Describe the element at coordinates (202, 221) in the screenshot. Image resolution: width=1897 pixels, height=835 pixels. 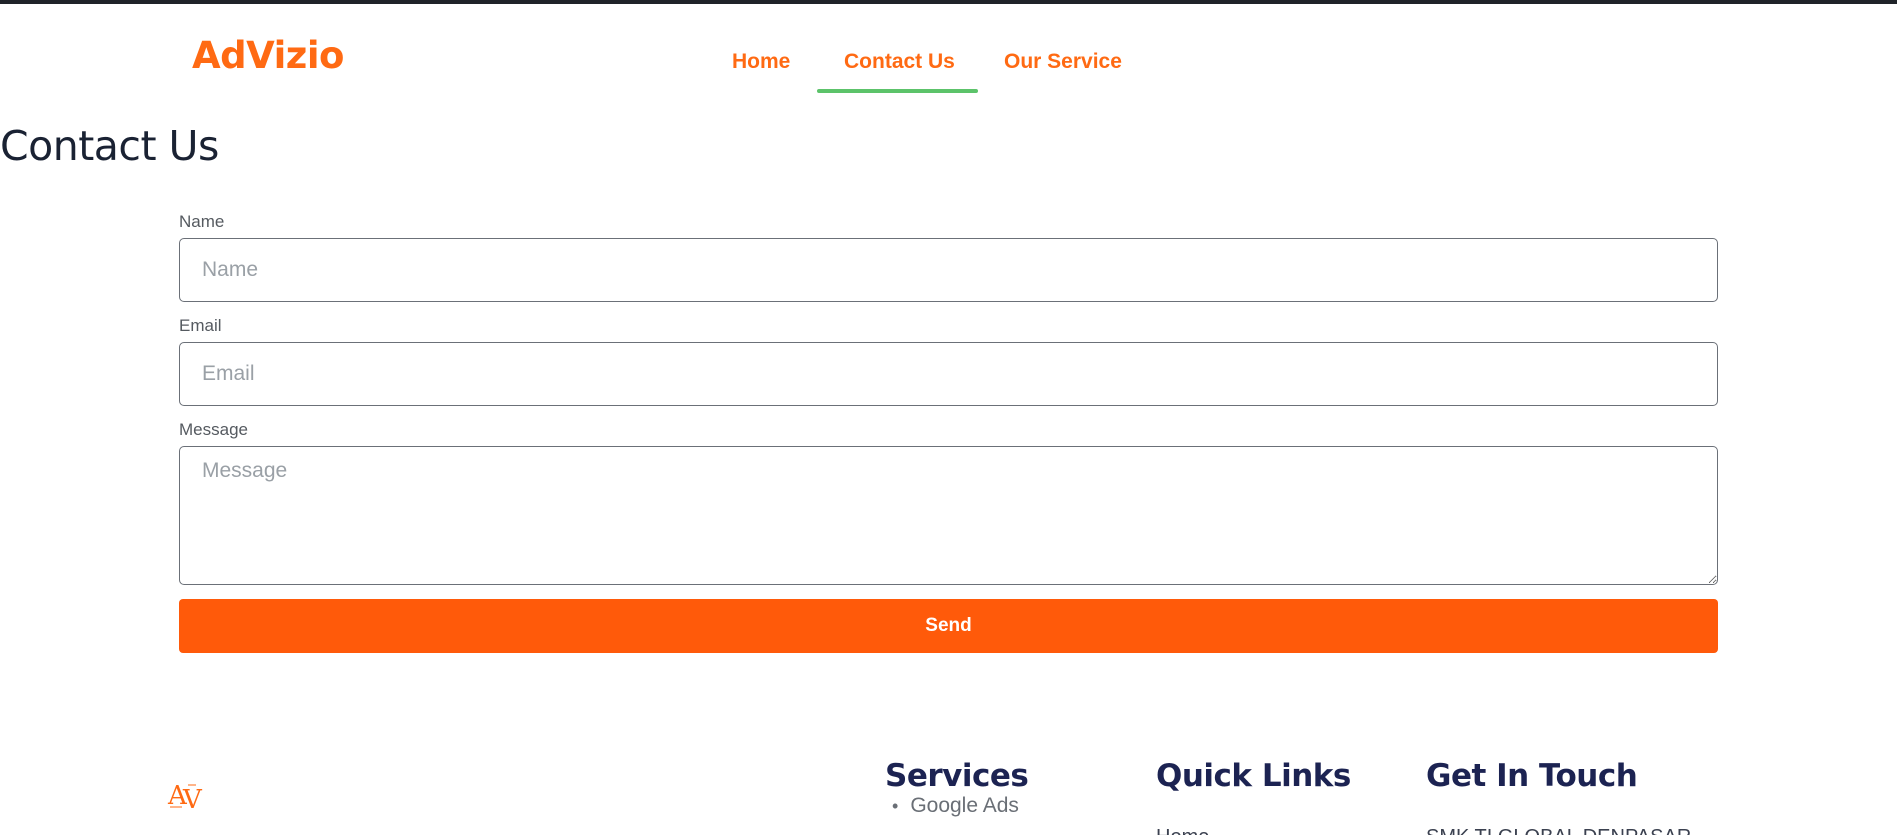
I see `name-label: Name` at that location.